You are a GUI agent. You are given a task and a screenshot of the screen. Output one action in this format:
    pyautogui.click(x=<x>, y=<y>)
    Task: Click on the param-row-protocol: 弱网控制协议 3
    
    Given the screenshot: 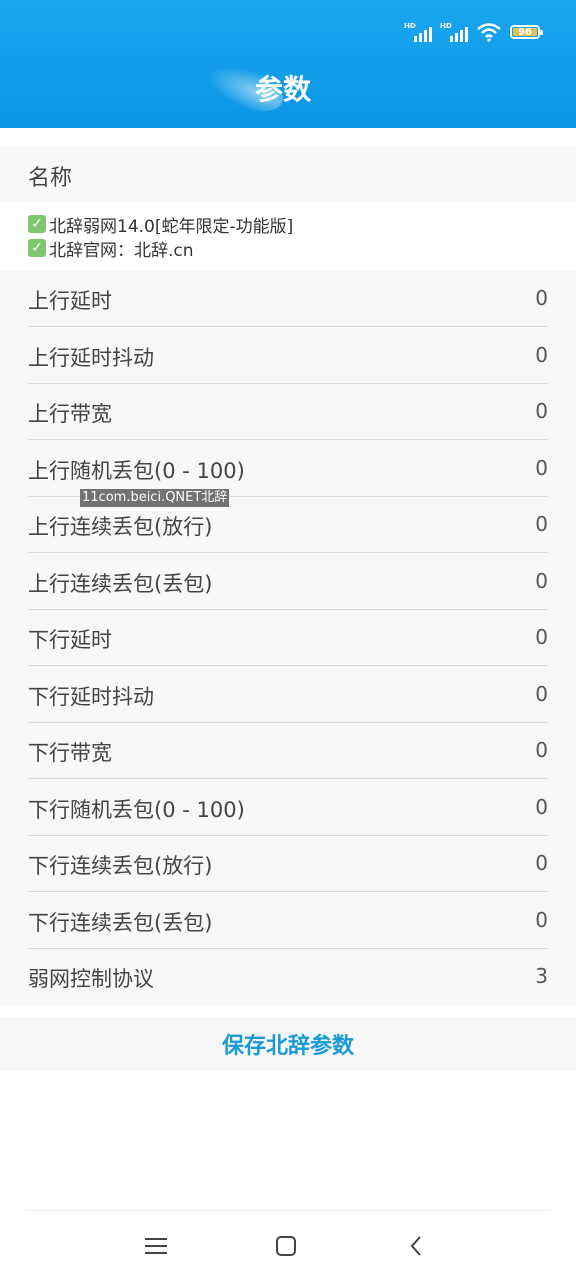 What is the action you would take?
    pyautogui.click(x=288, y=977)
    